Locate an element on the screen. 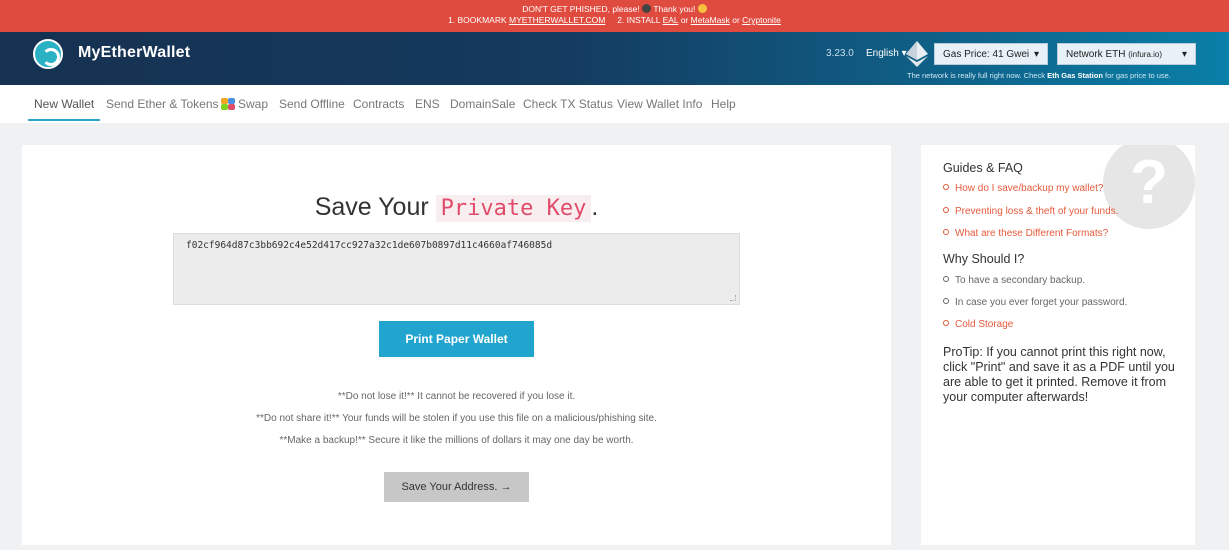 The image size is (1229, 550). banner-install-text: 2. INSTALL is located at coordinates (639, 20).